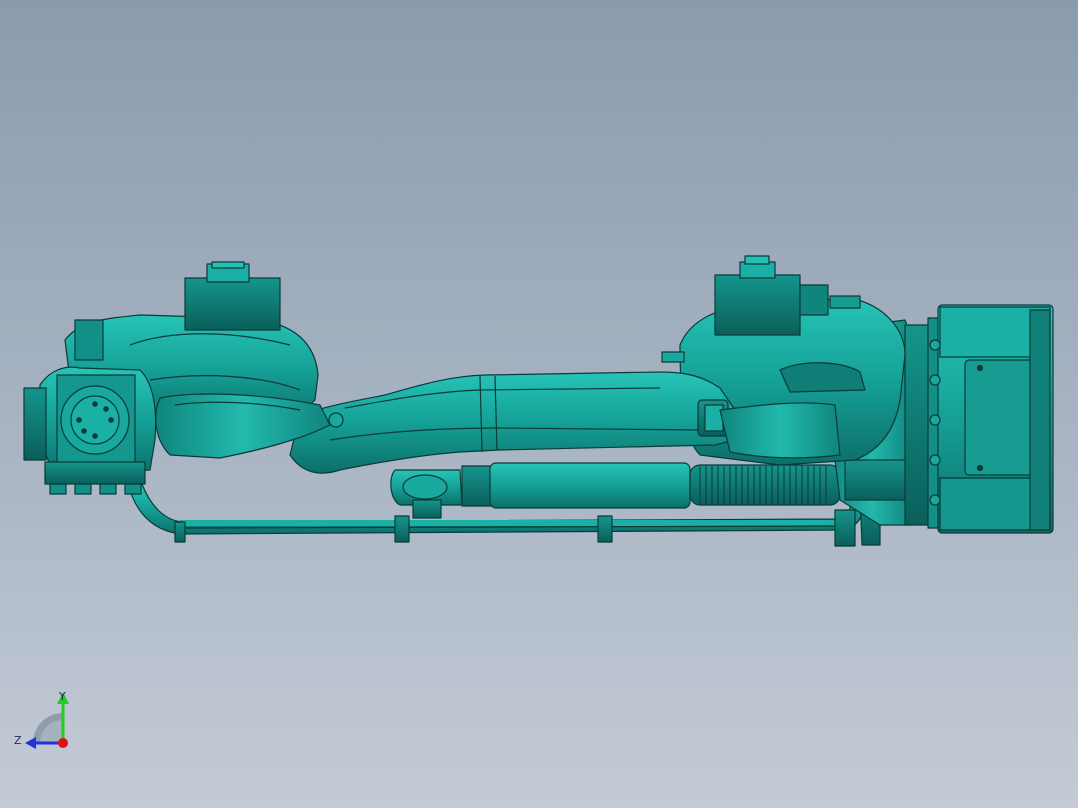 The height and width of the screenshot is (808, 1078). I want to click on z-axis-label: Z, so click(18, 740).